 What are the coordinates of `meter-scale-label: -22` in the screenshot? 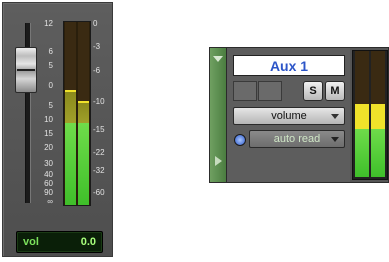 It's located at (99, 152).